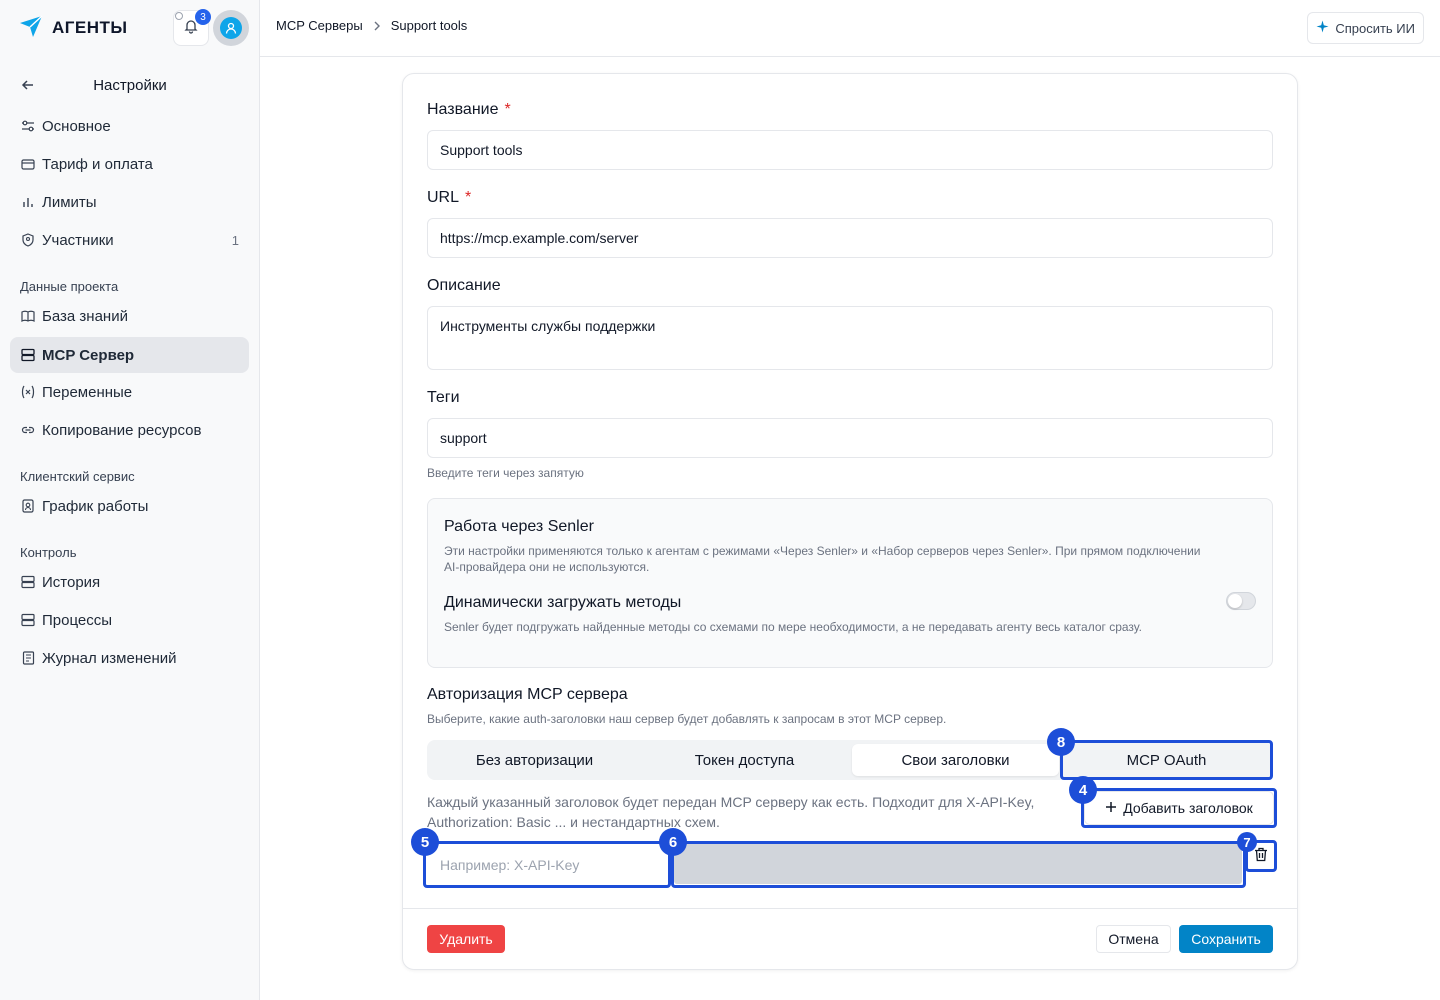 Image resolution: width=1440 pixels, height=1000 pixels. Describe the element at coordinates (443, 397) in the screenshot. I see `tags-field-label: Теги` at that location.